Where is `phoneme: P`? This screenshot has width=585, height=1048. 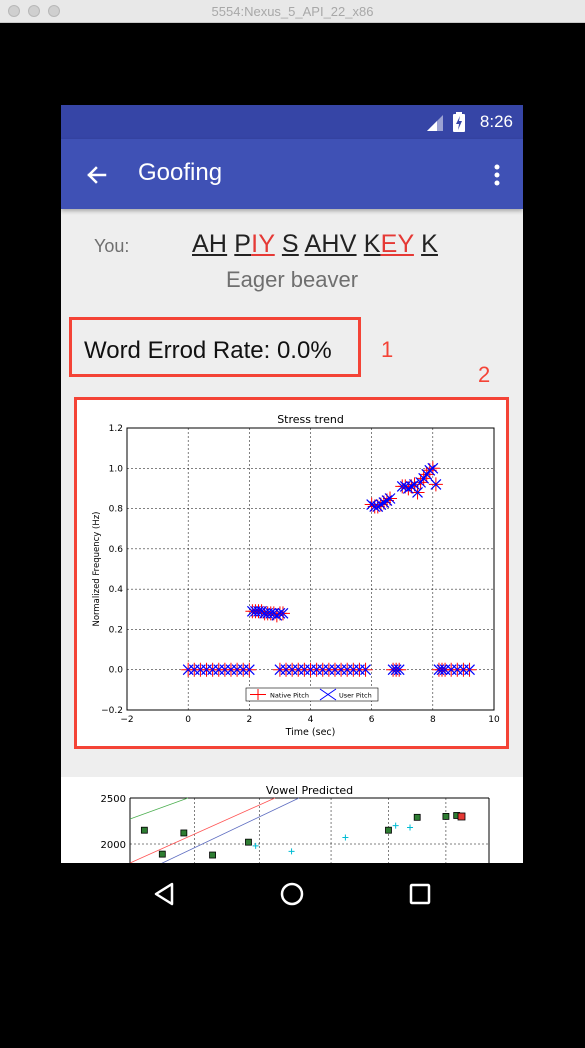
phoneme: P is located at coordinates (243, 244).